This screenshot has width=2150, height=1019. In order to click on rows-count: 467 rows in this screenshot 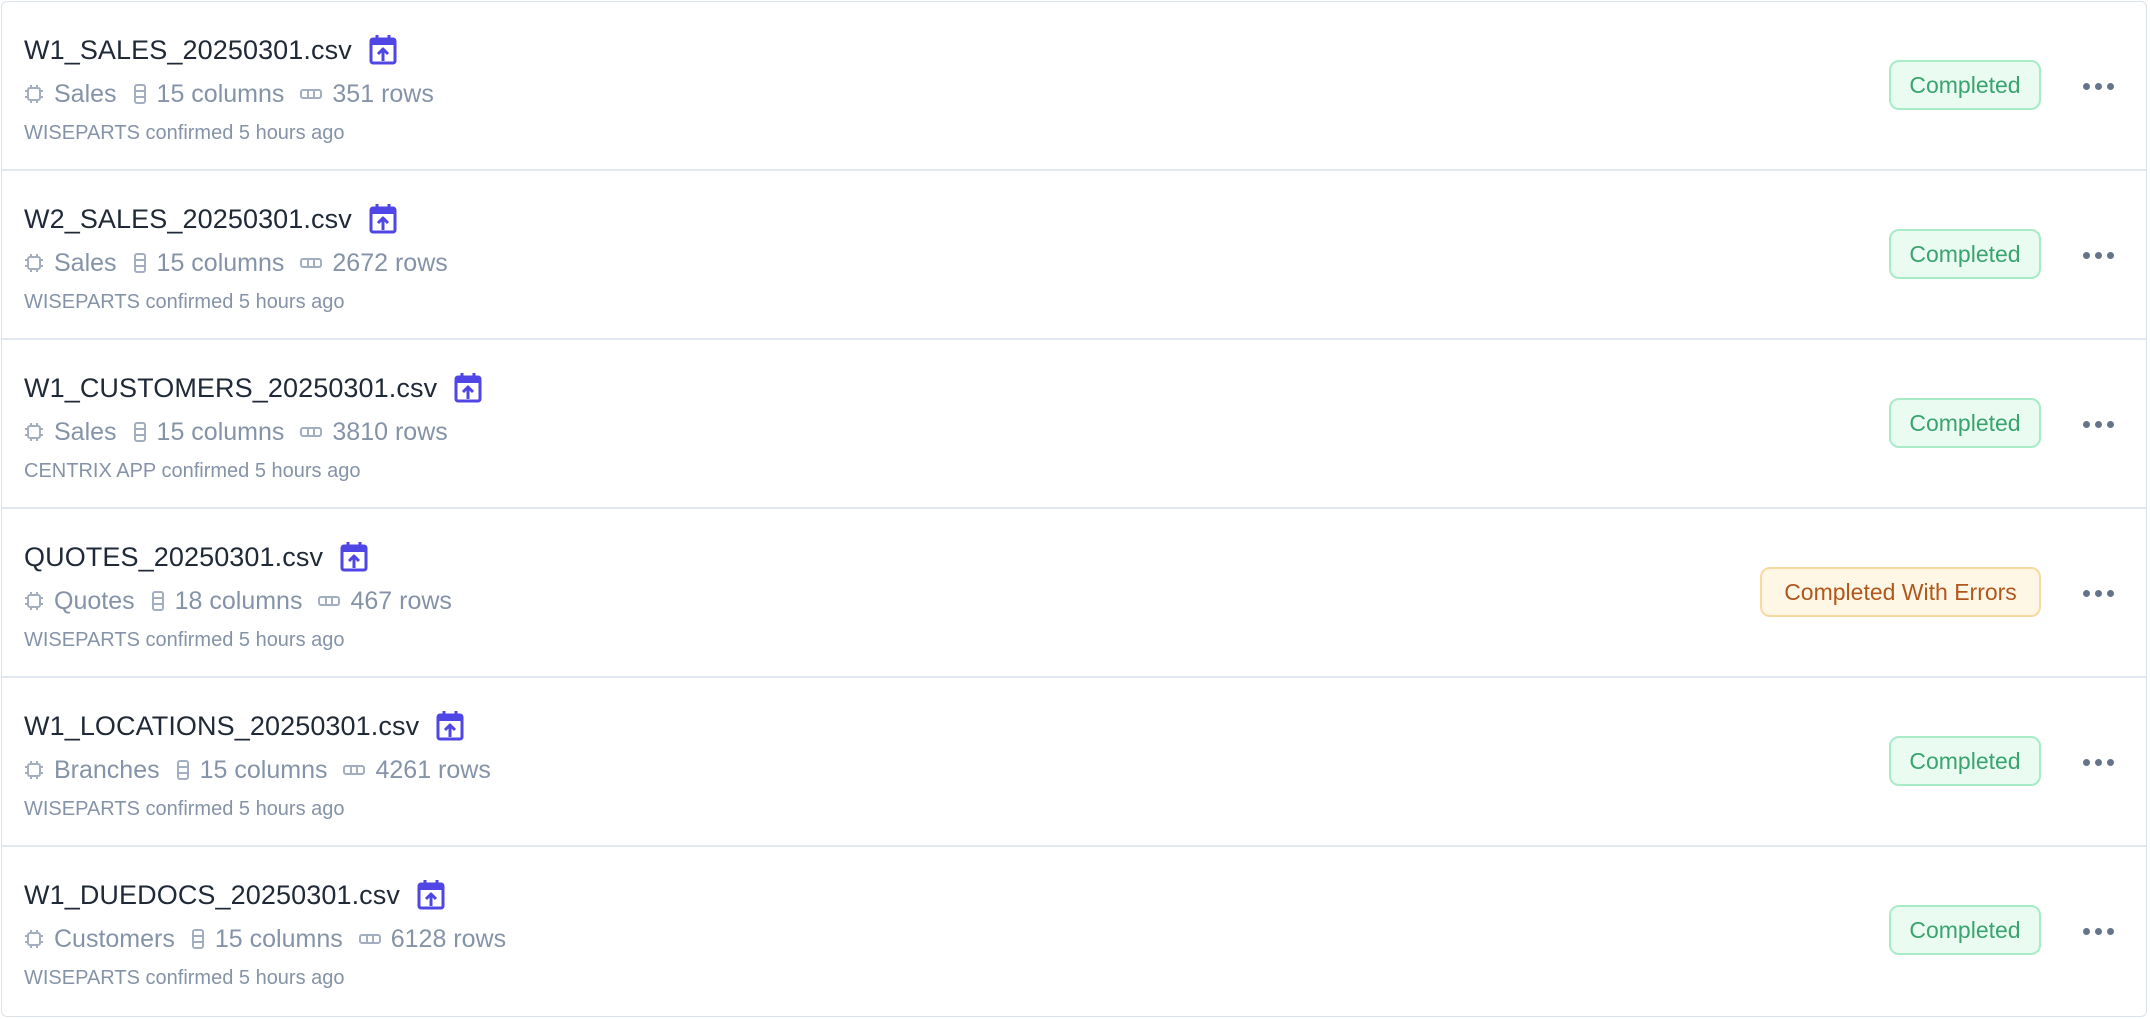, I will do `click(401, 600)`.